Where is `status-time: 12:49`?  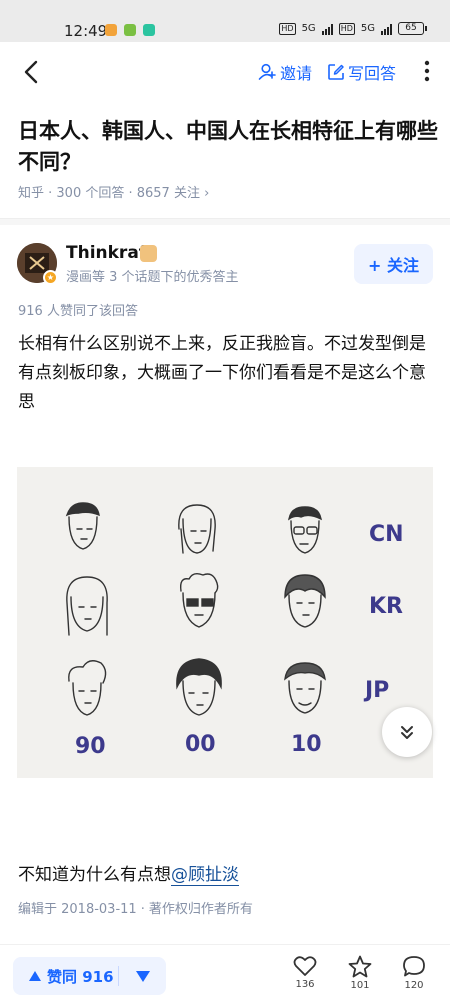 status-time: 12:49 is located at coordinates (86, 31).